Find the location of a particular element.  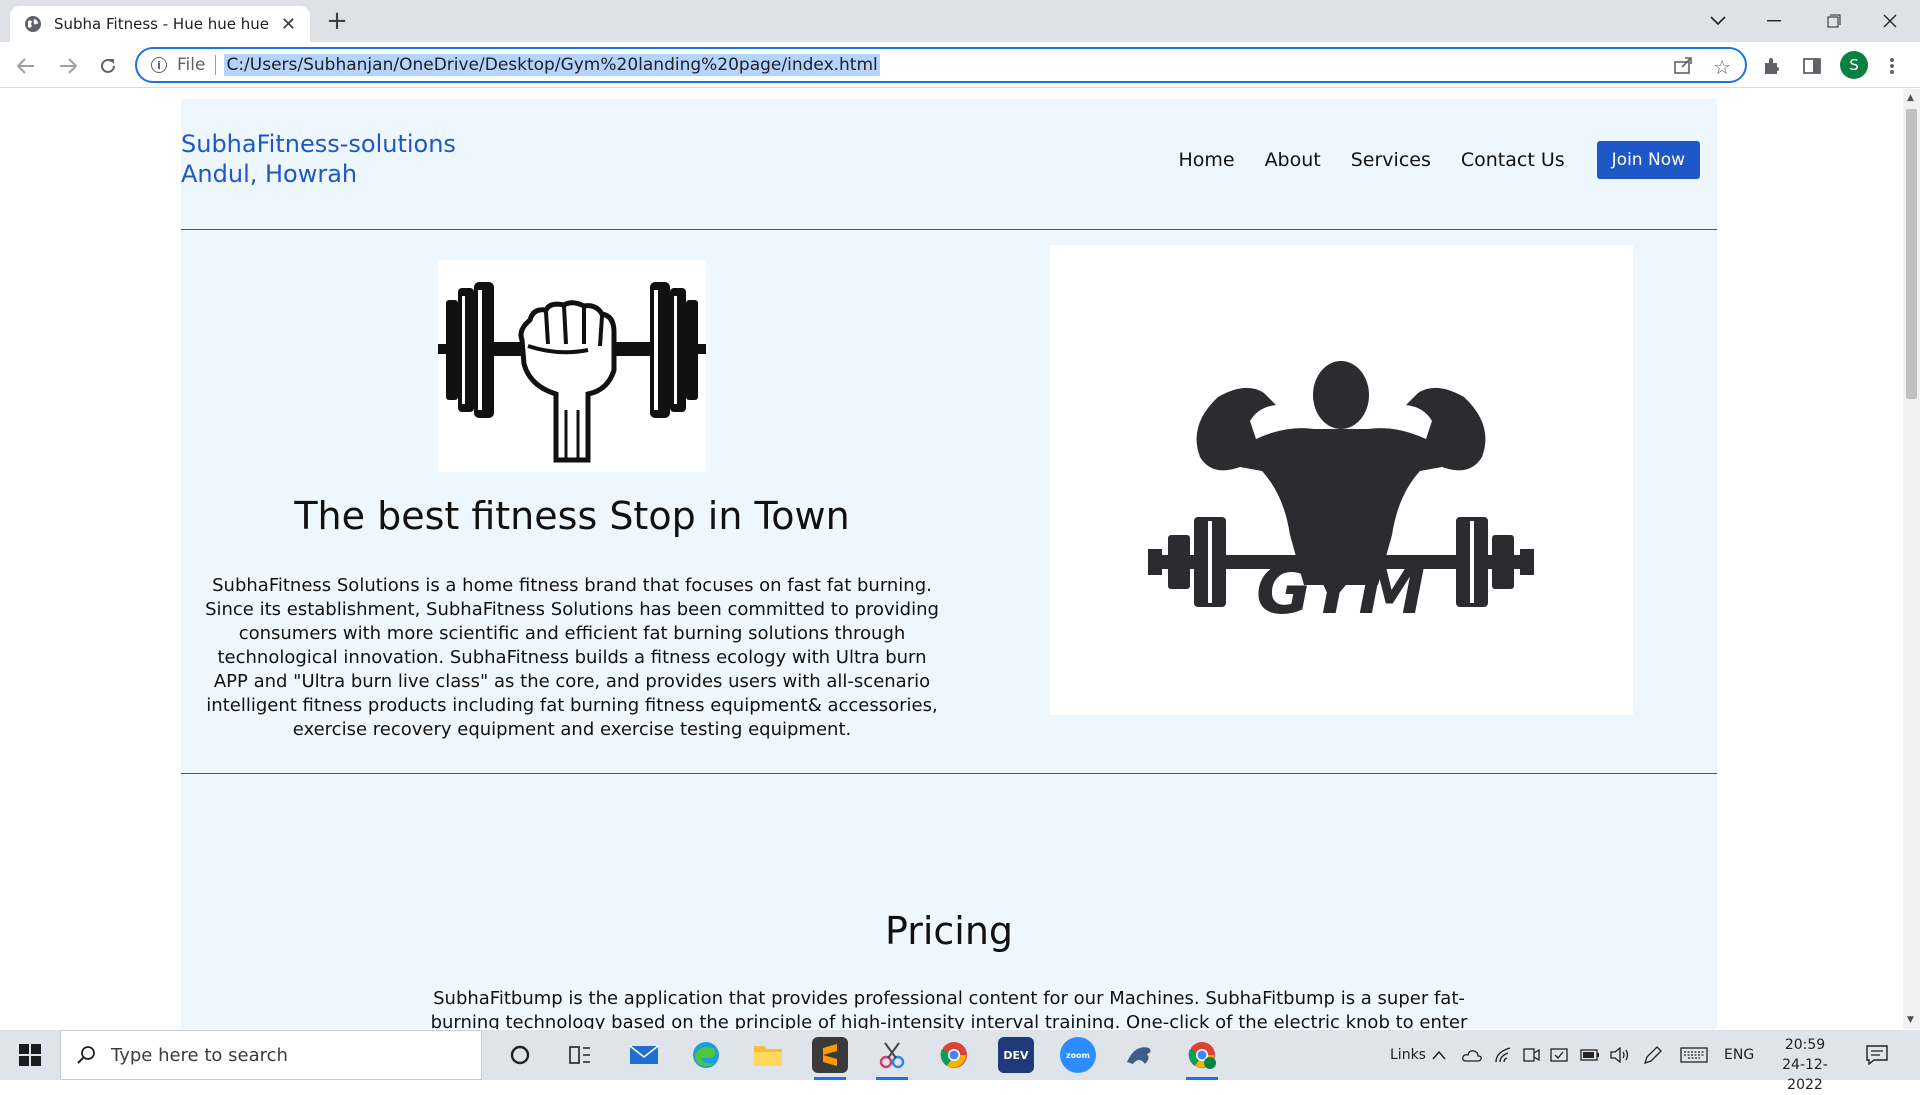

links-label: Links is located at coordinates (1408, 1055).